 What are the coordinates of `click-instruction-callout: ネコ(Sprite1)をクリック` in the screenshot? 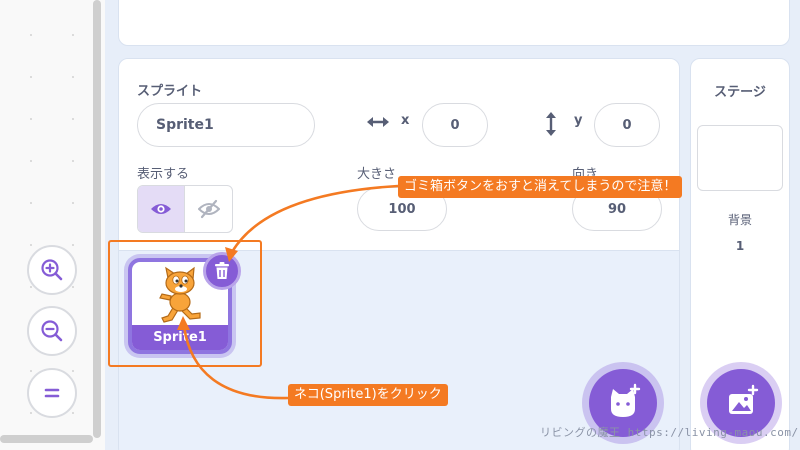 It's located at (368, 395).